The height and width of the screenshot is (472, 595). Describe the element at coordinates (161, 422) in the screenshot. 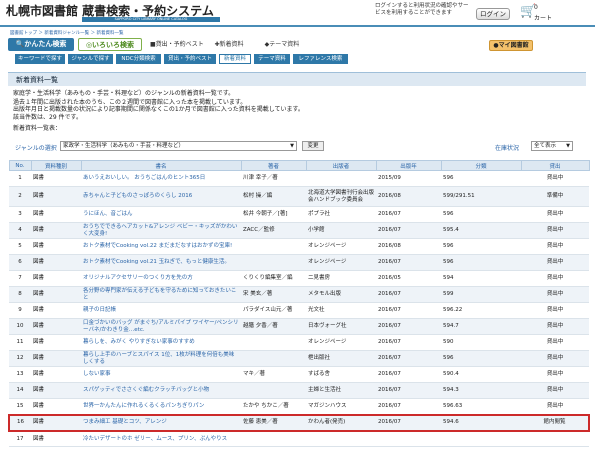

I see `row-title: つまみ細工 基礎とコツ、アレンジ` at that location.